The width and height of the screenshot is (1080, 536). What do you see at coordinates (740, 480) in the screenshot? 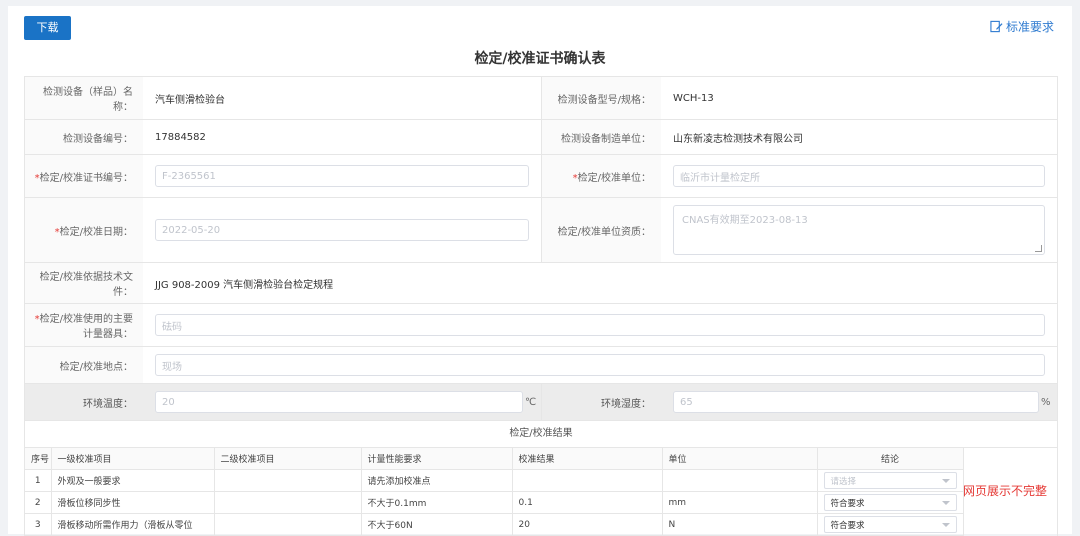
I see `row-unit` at bounding box center [740, 480].